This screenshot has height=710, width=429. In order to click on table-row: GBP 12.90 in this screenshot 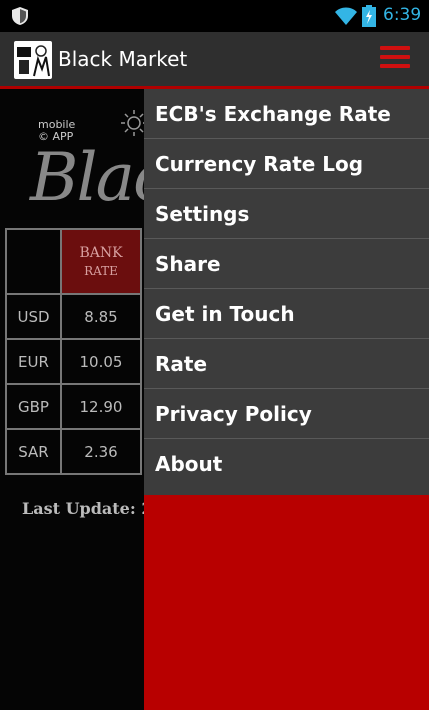, I will do `click(73, 406)`.